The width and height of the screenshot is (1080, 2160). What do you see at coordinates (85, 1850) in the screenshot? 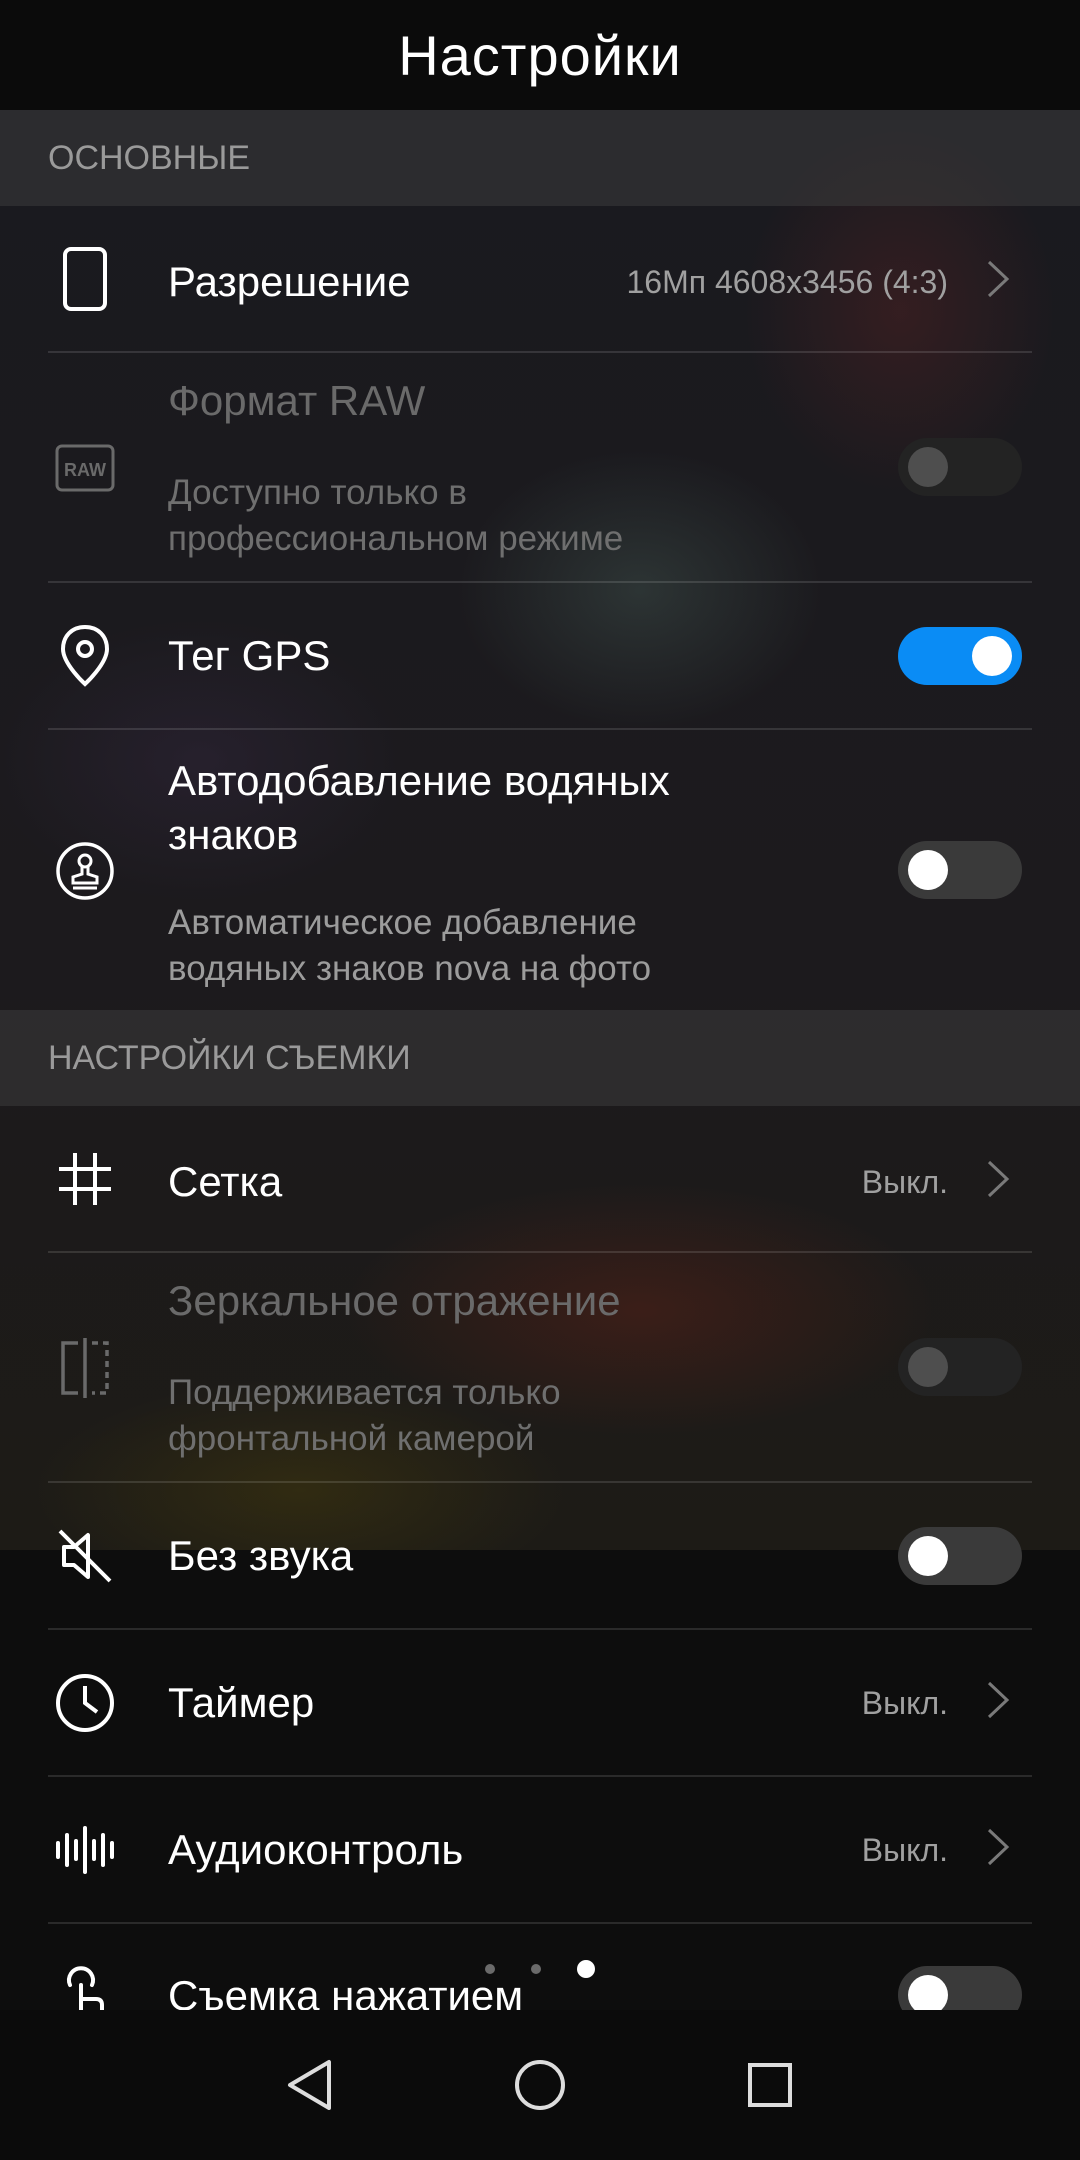
I see `audio-wave-icon` at bounding box center [85, 1850].